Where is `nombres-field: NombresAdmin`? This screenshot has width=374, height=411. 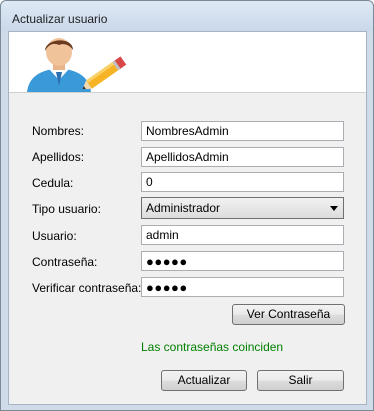
nombres-field: NombresAdmin is located at coordinates (242, 131).